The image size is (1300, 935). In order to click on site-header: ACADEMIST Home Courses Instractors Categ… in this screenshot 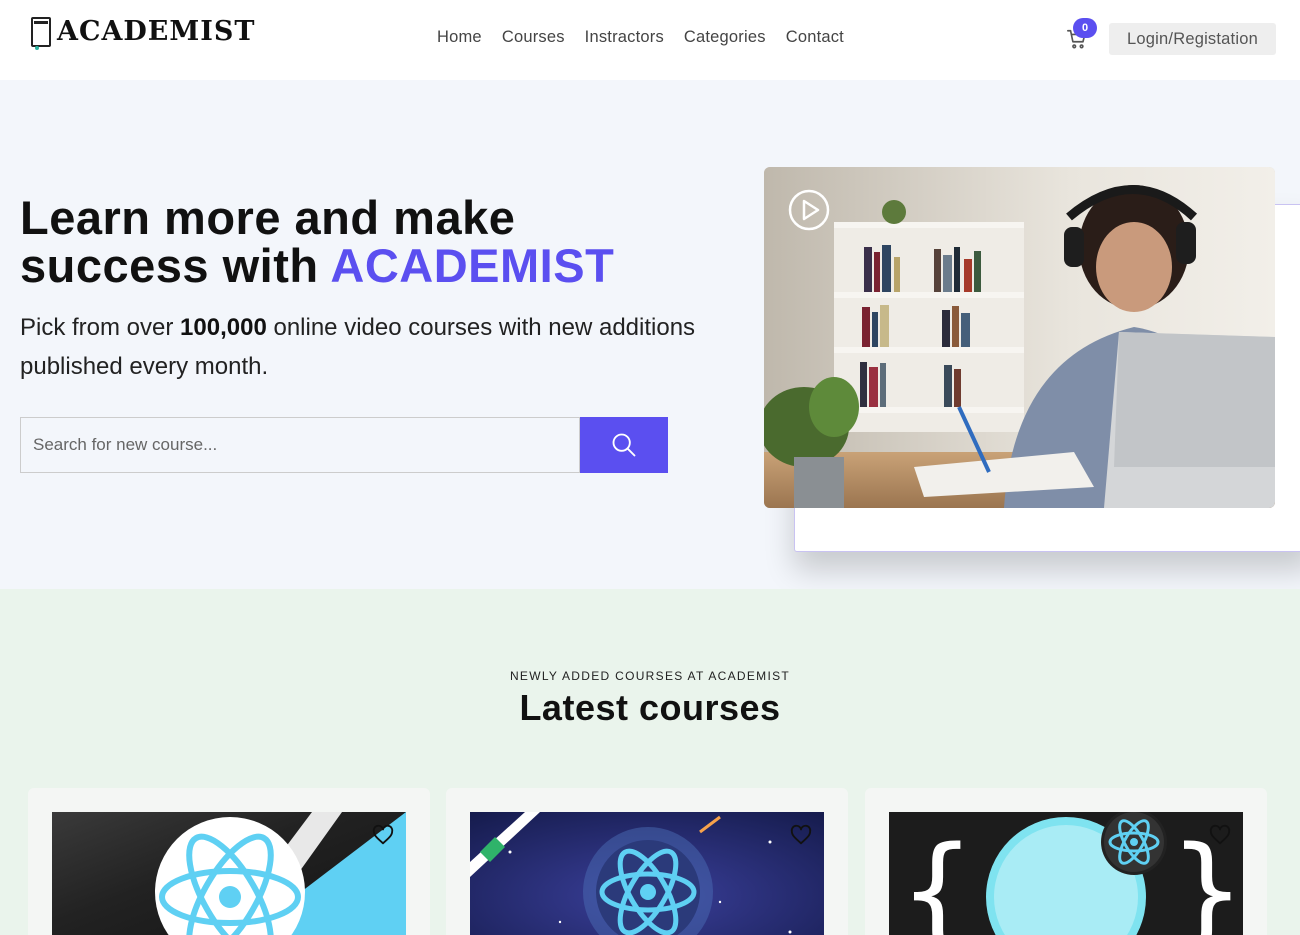, I will do `click(650, 40)`.